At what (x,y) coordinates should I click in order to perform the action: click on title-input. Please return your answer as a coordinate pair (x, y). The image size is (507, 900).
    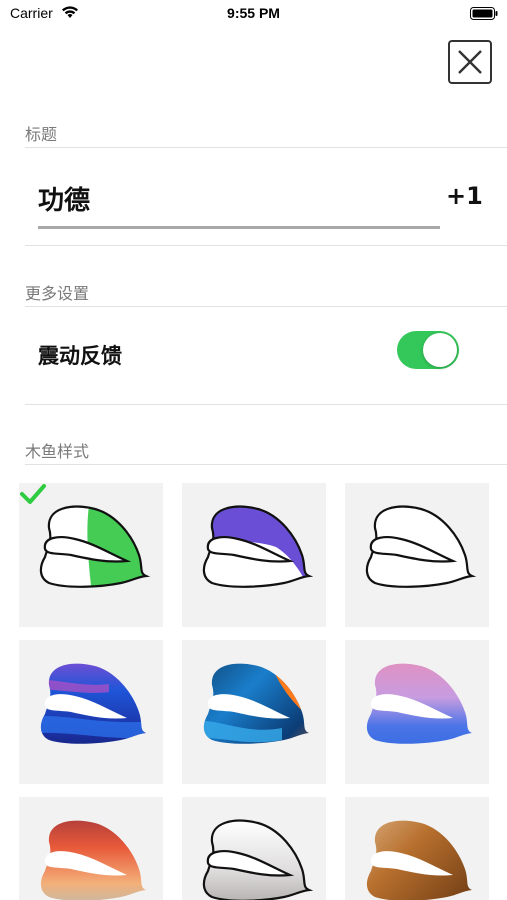
    Looking at the image, I should click on (238, 198).